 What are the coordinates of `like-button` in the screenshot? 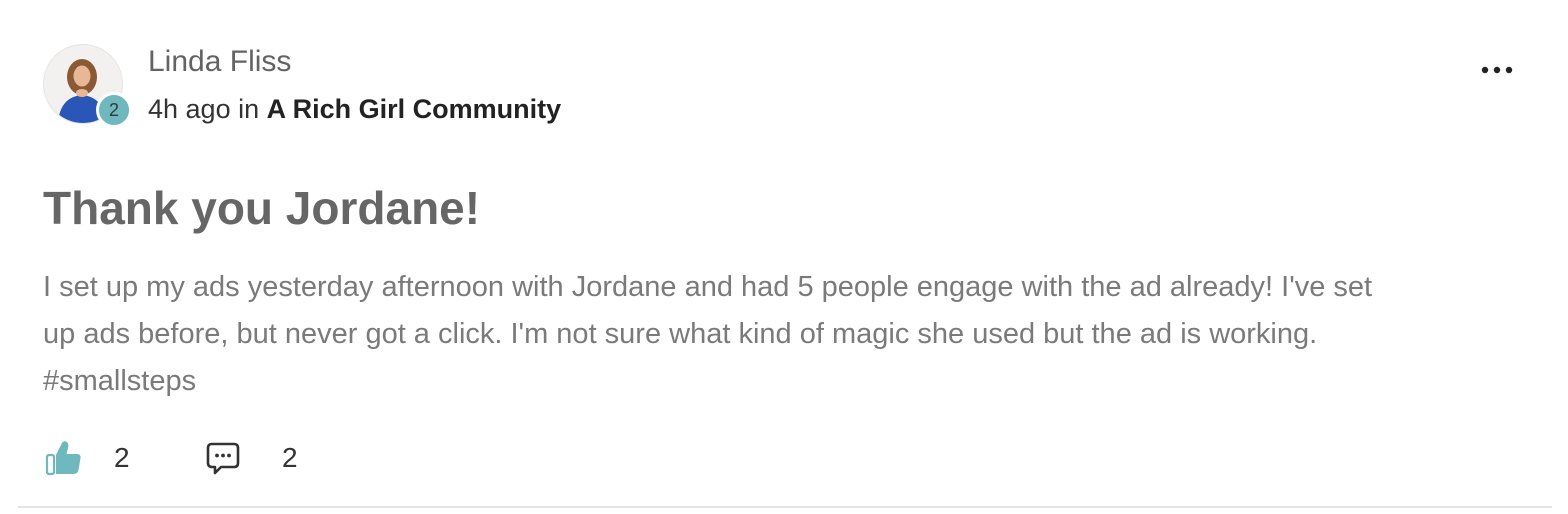 It's located at (64, 458).